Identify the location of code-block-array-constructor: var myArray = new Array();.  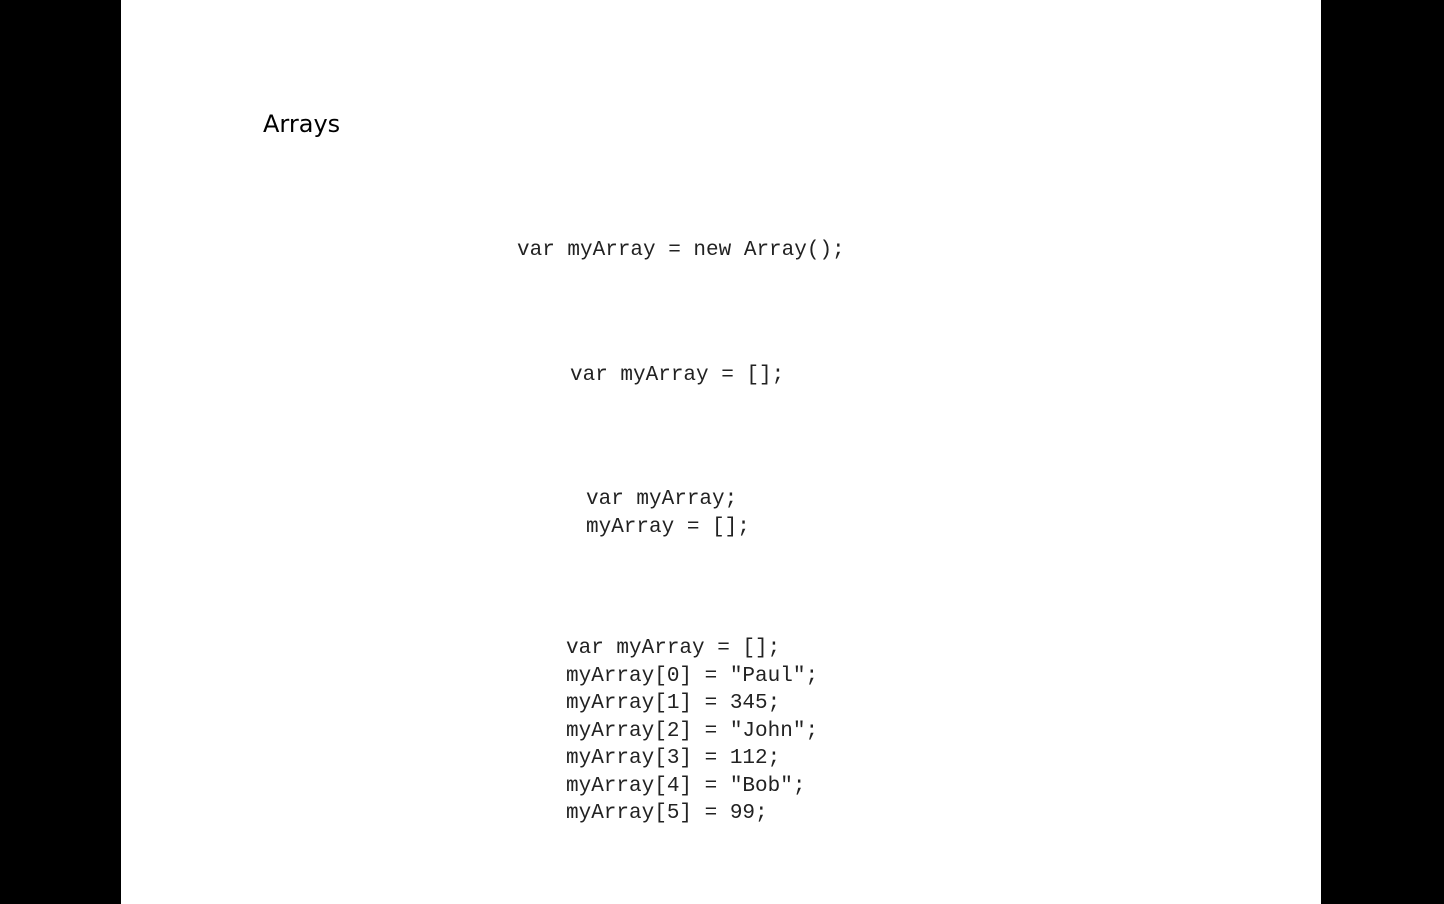
(681, 251).